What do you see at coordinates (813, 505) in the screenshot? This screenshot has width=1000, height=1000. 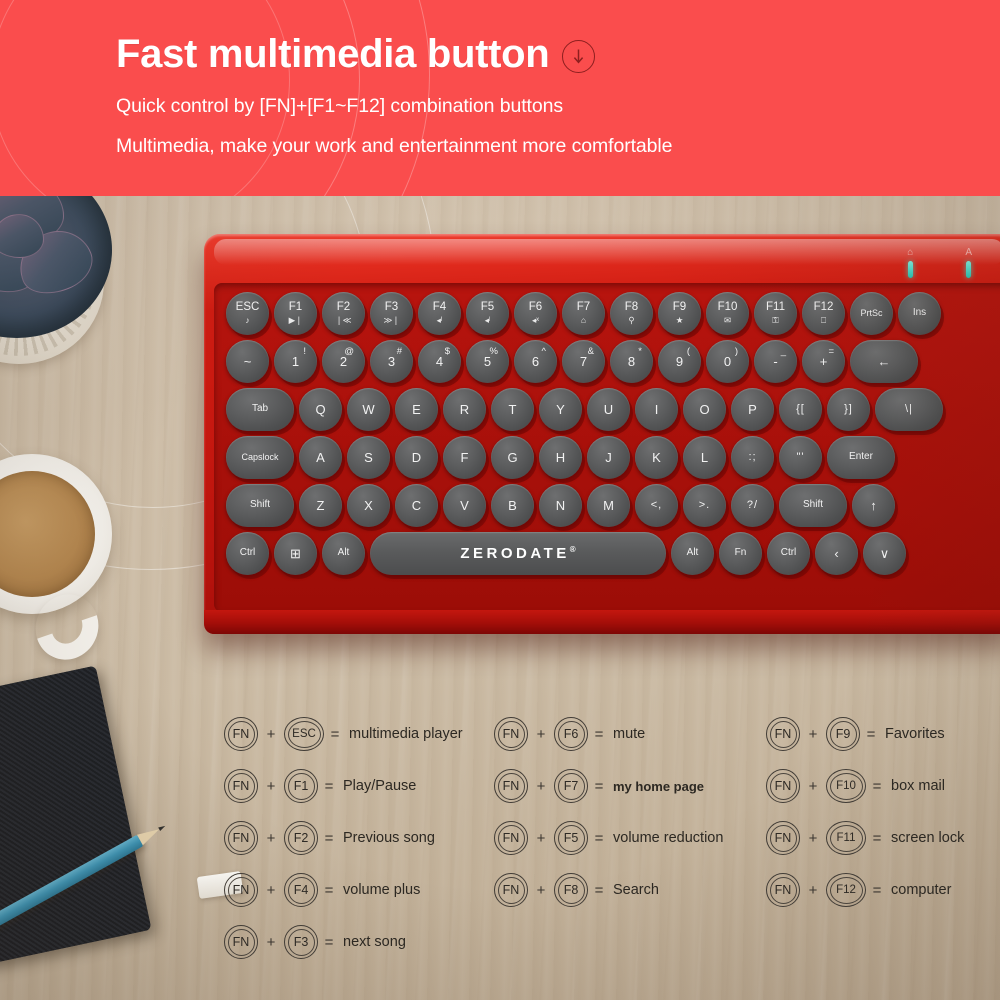 I see `key-shift-4-11: Shift` at bounding box center [813, 505].